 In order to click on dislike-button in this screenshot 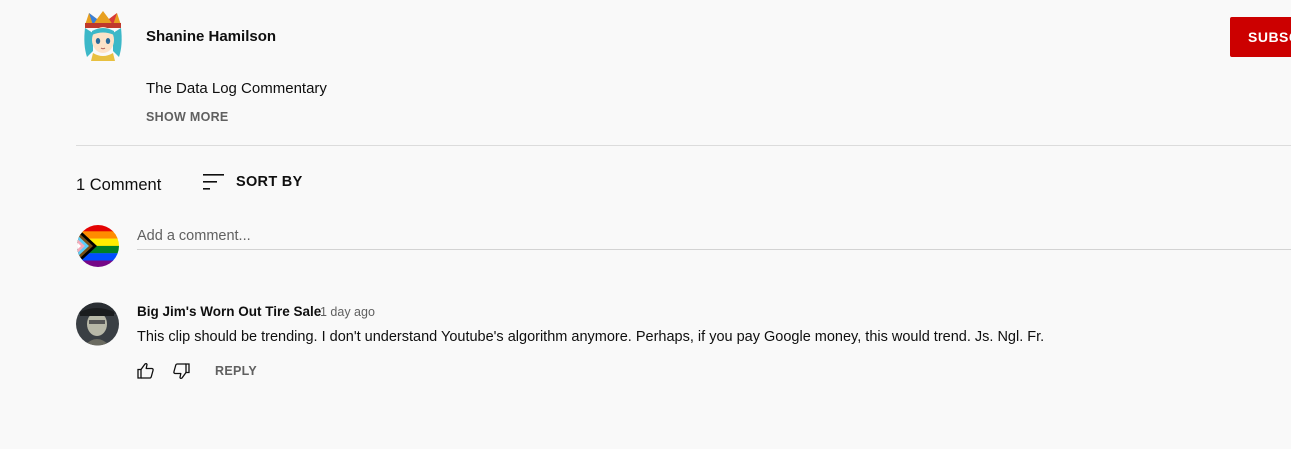, I will do `click(181, 371)`.